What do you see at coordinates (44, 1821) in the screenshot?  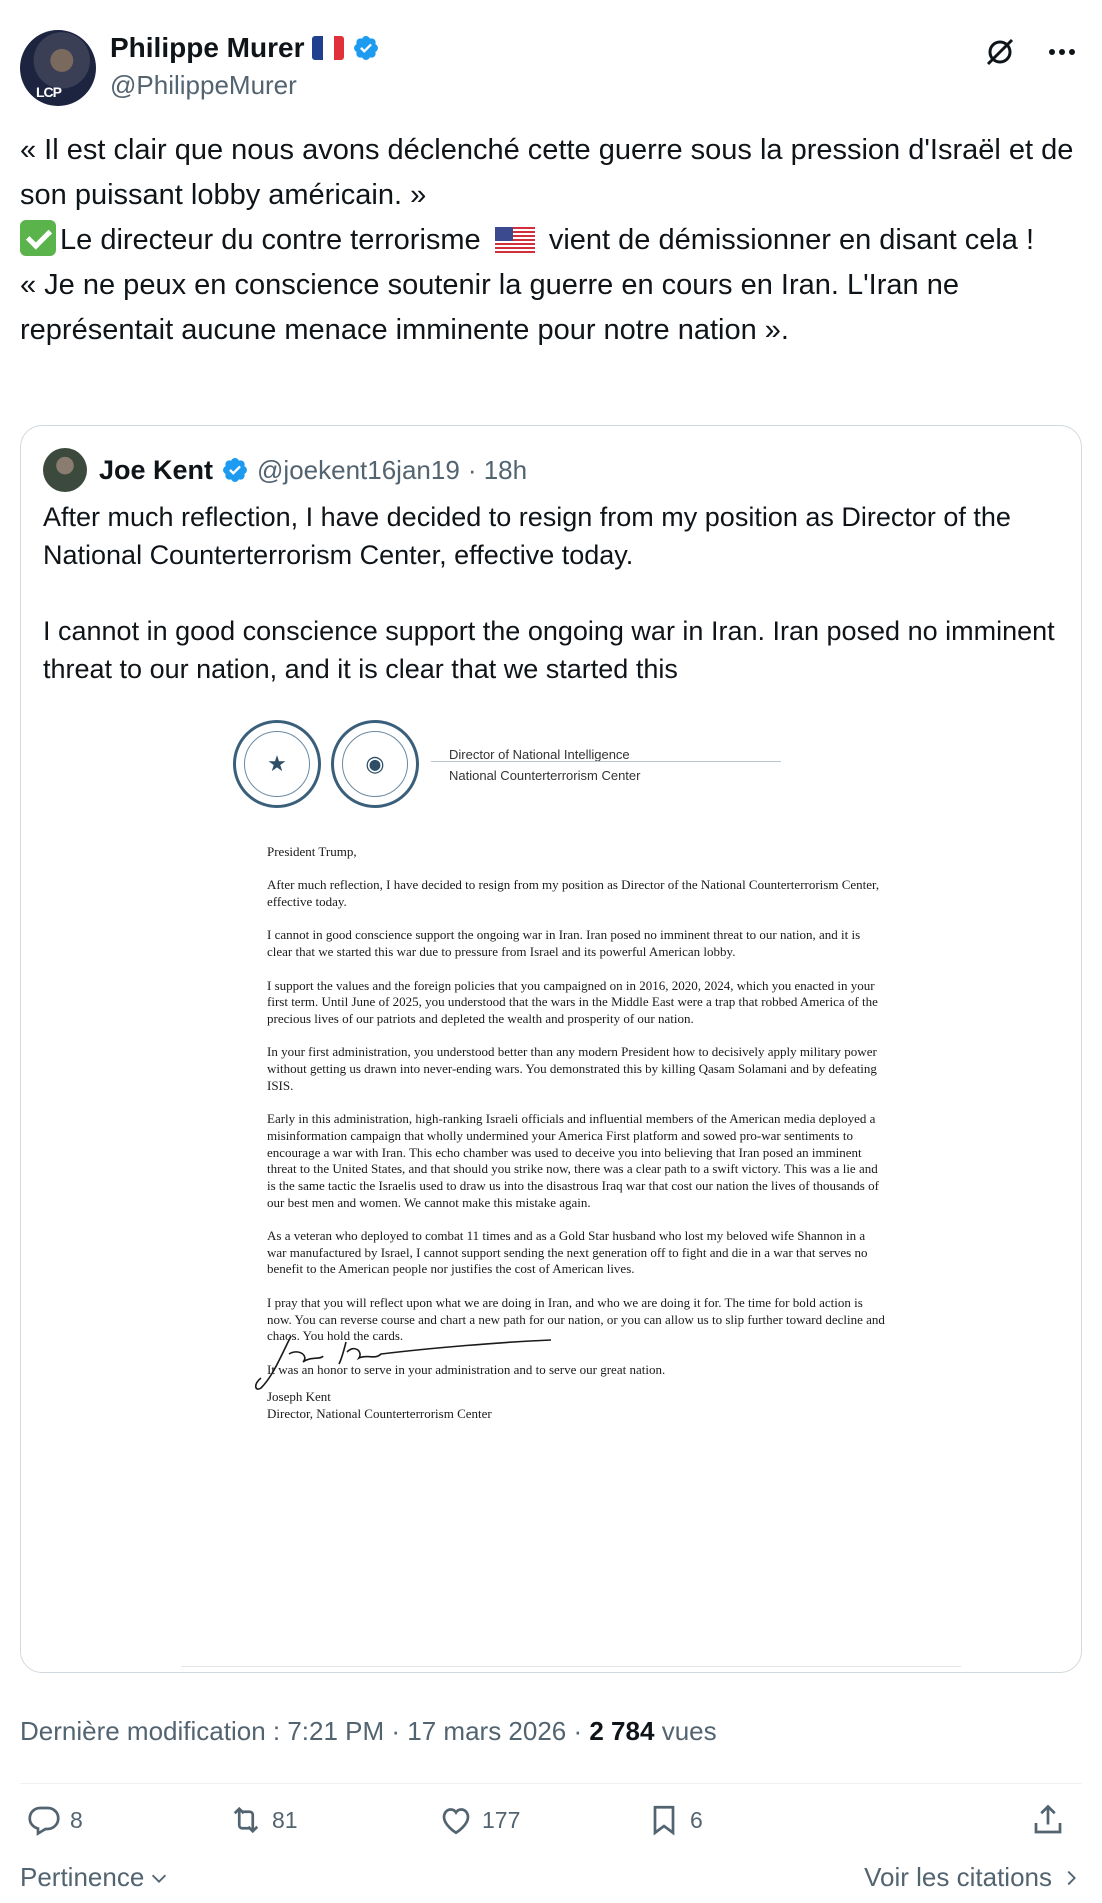 I see `reply-icon` at bounding box center [44, 1821].